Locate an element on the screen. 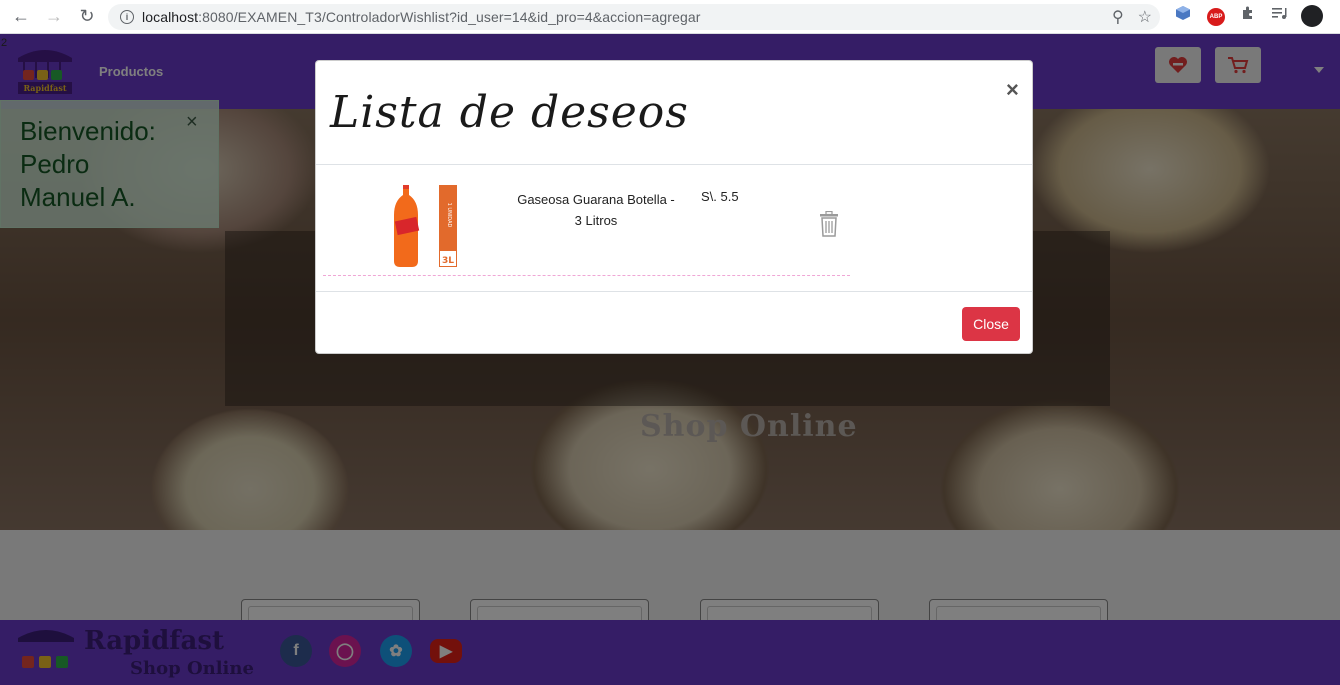 This screenshot has height=685, width=1340. profile-avatar is located at coordinates (1312, 16).